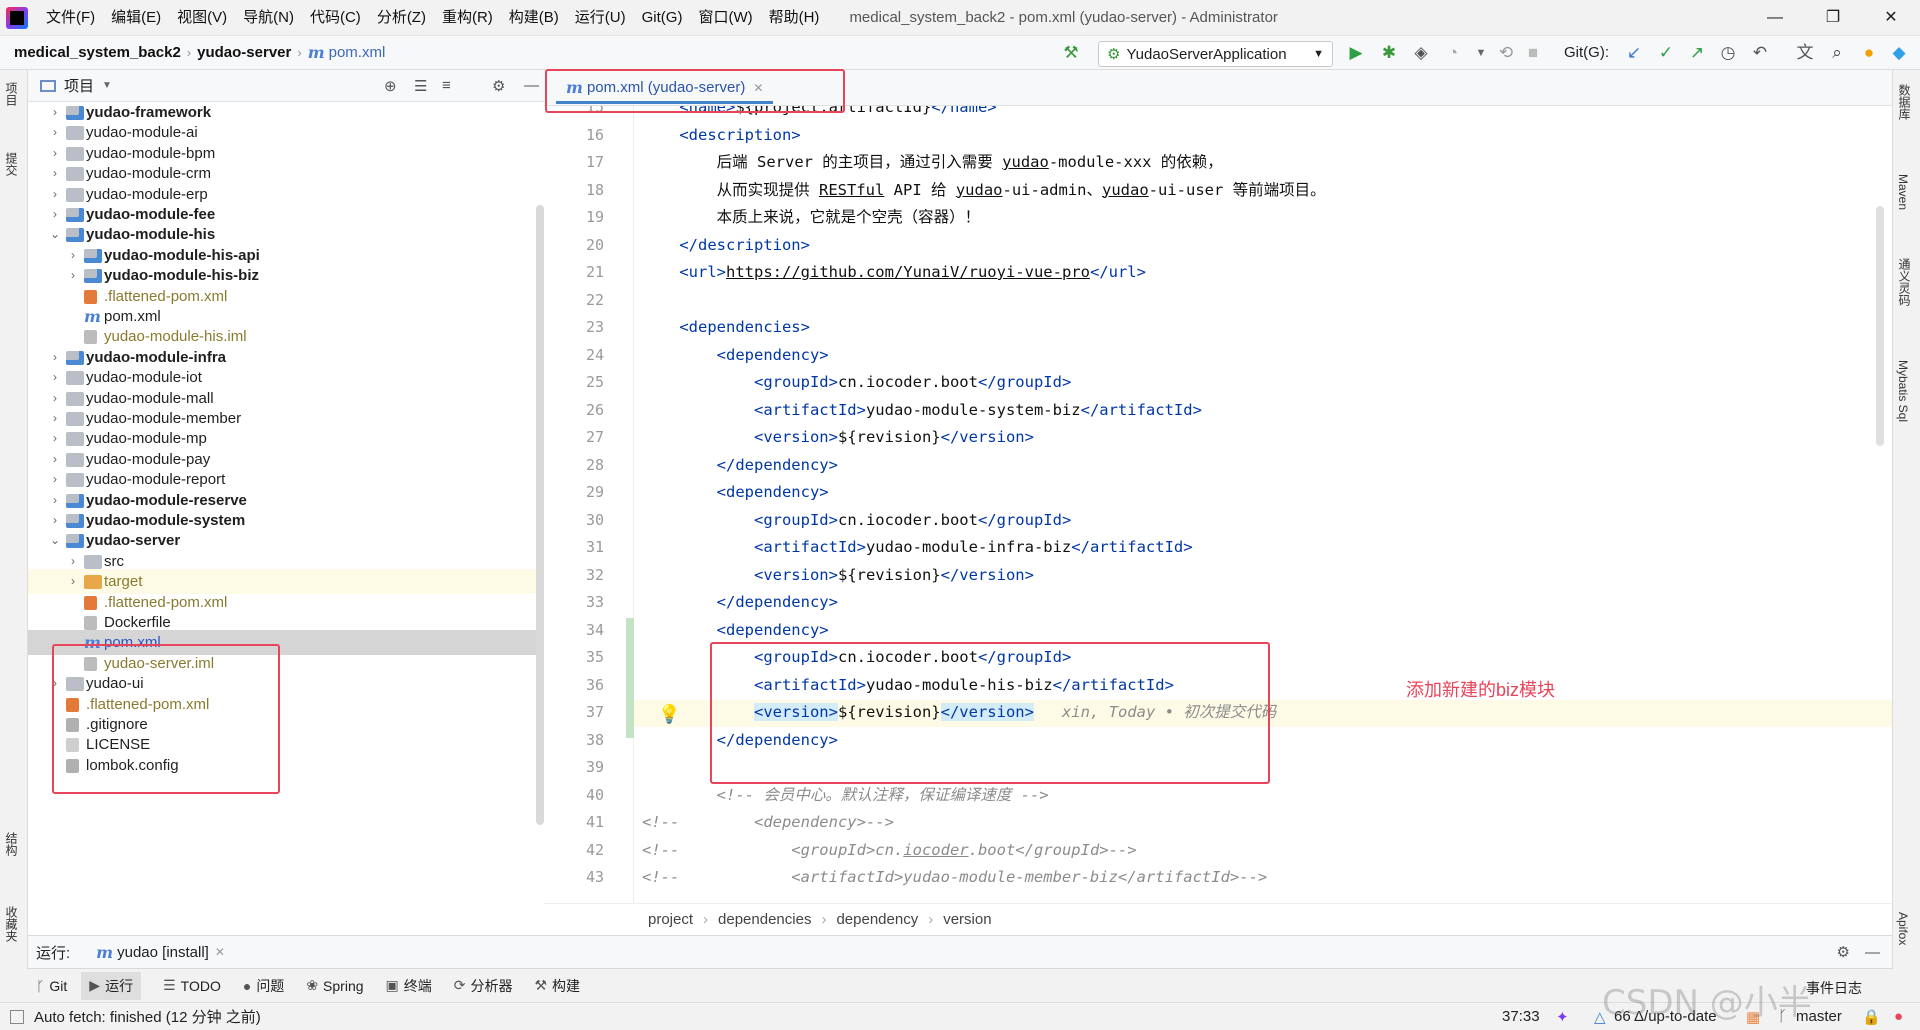  What do you see at coordinates (136, 18) in the screenshot?
I see `menu-item: 编辑(E)` at bounding box center [136, 18].